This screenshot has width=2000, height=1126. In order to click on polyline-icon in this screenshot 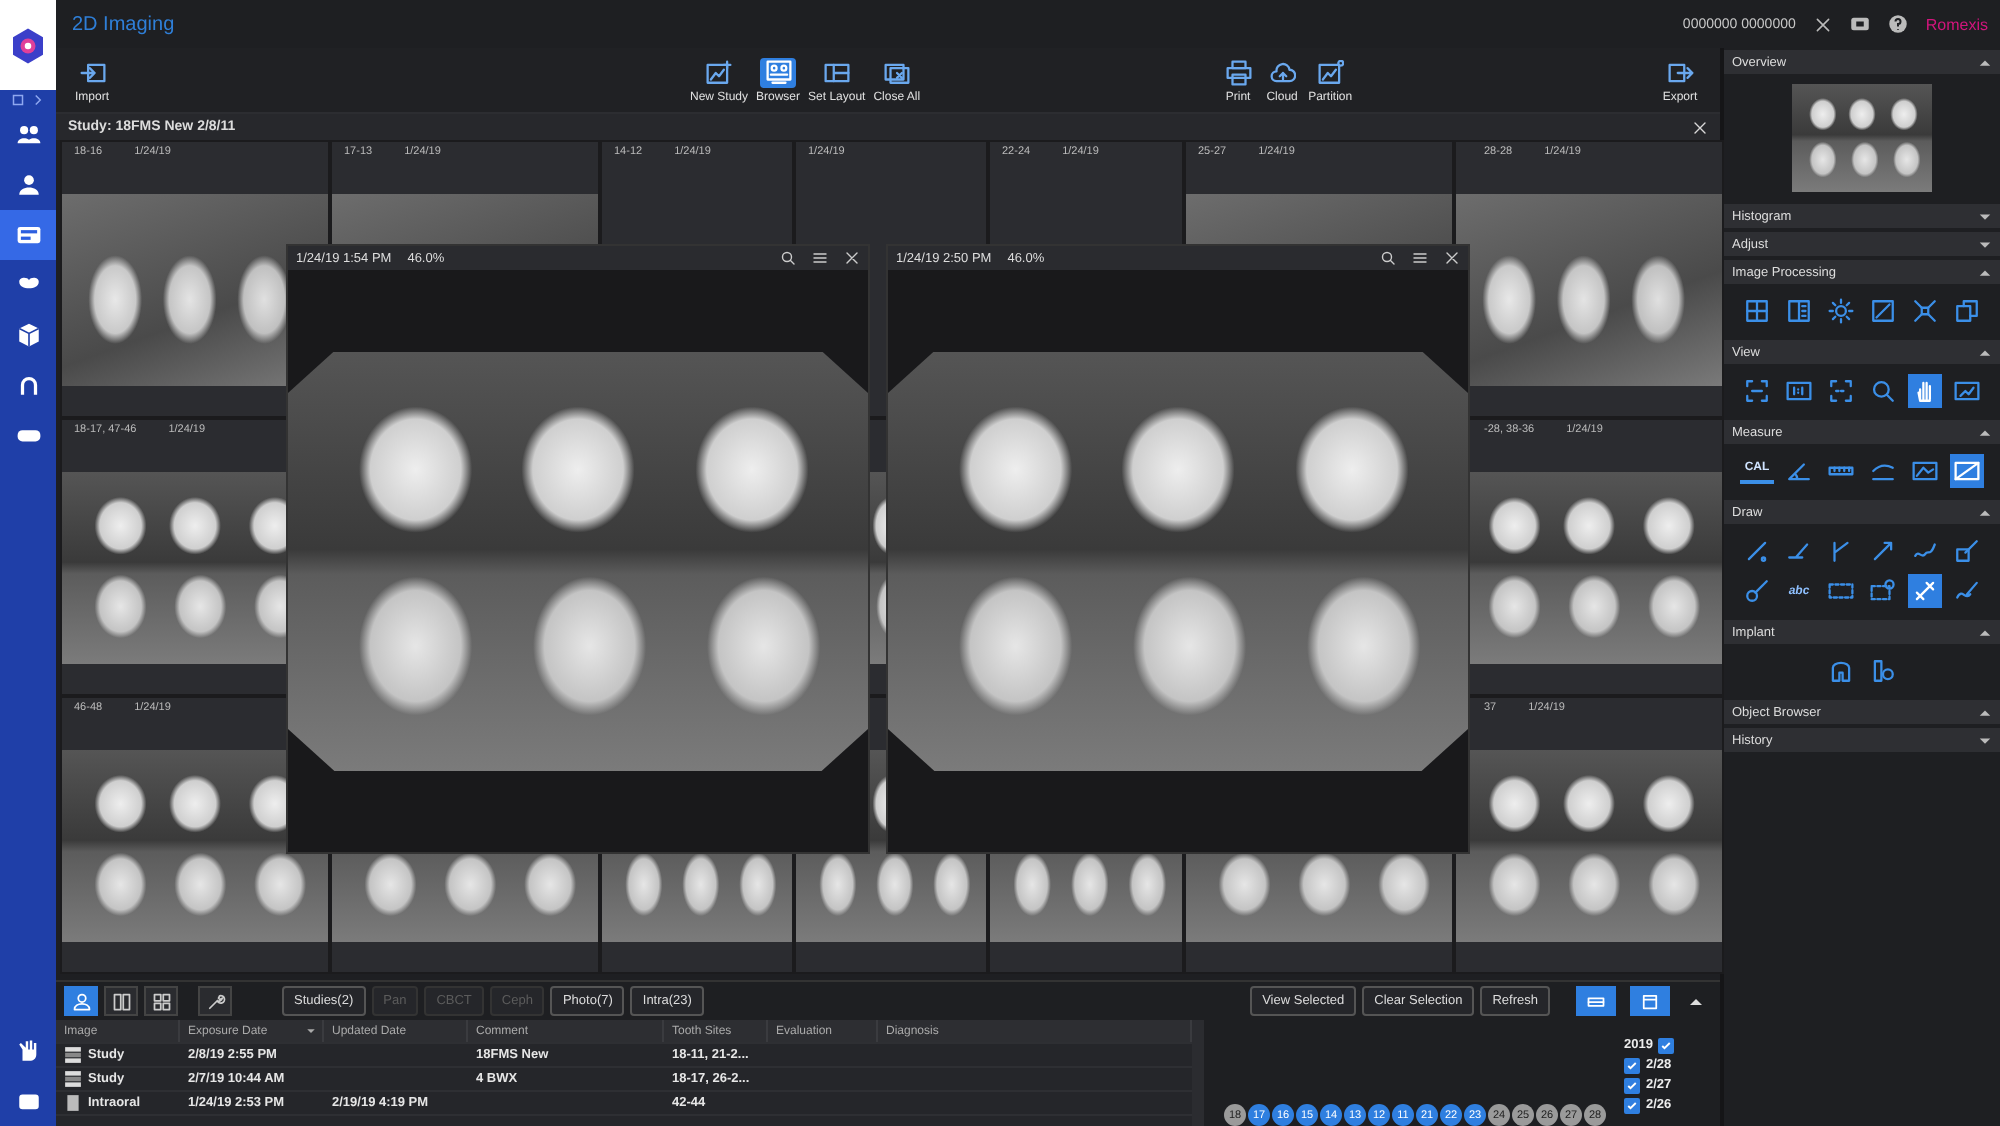, I will do `click(1841, 551)`.